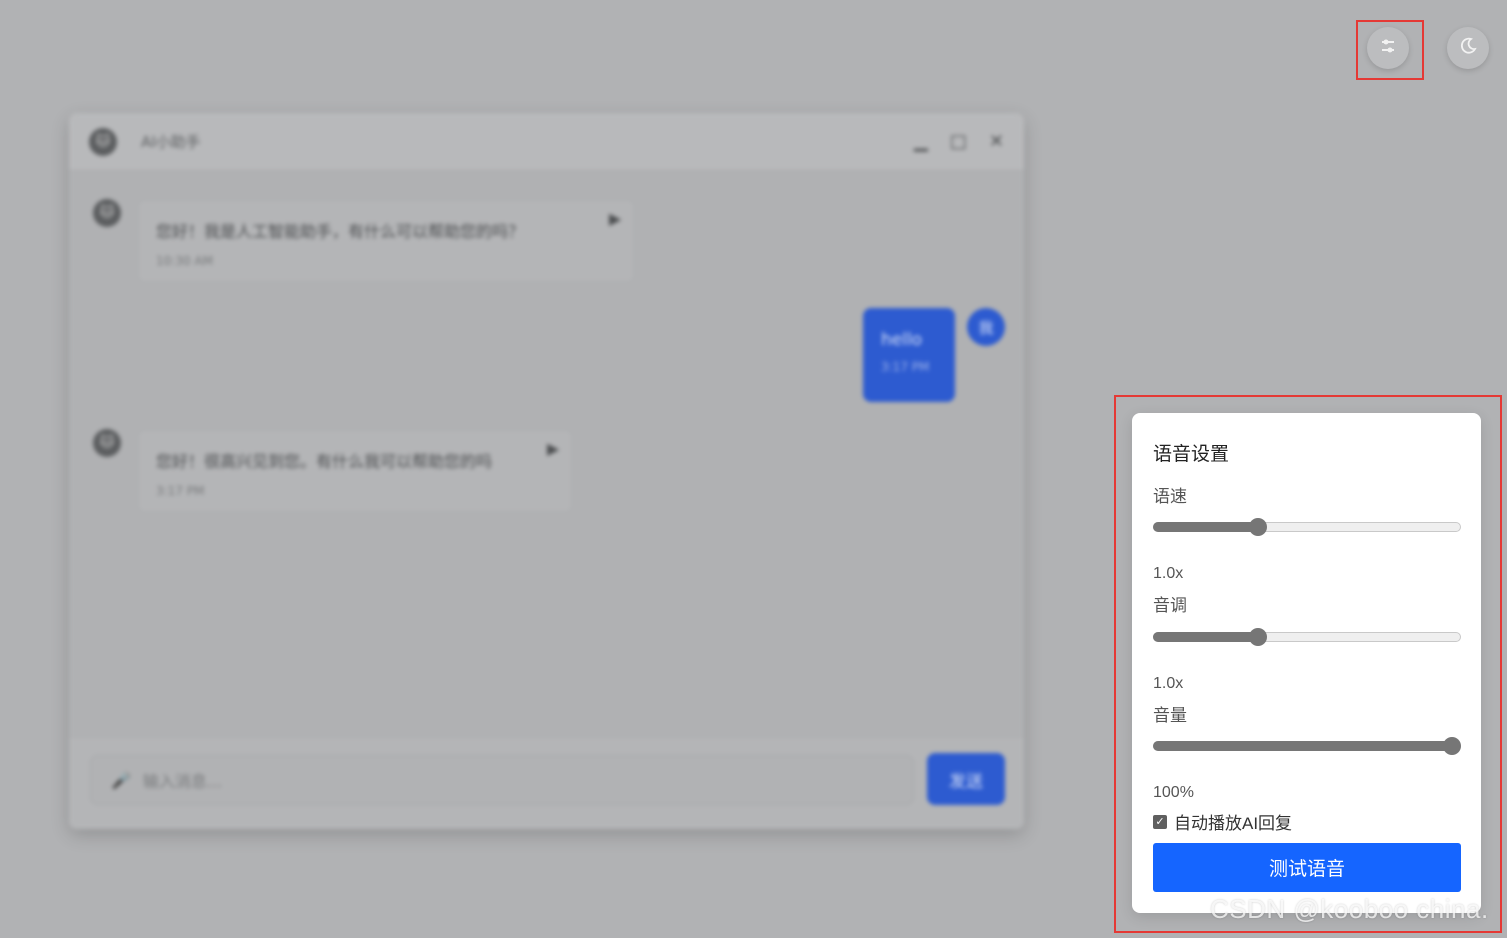 The image size is (1507, 938). I want to click on moon-icon, so click(1468, 48).